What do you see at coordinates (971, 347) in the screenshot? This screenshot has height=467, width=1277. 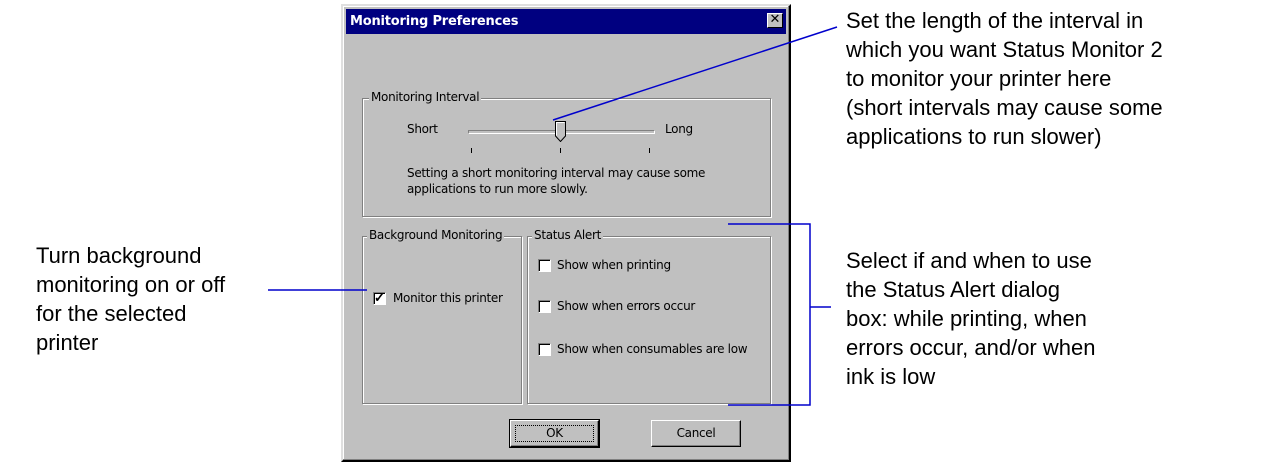 I see `status-alert-callout-line-4: errors occur, and/or when` at bounding box center [971, 347].